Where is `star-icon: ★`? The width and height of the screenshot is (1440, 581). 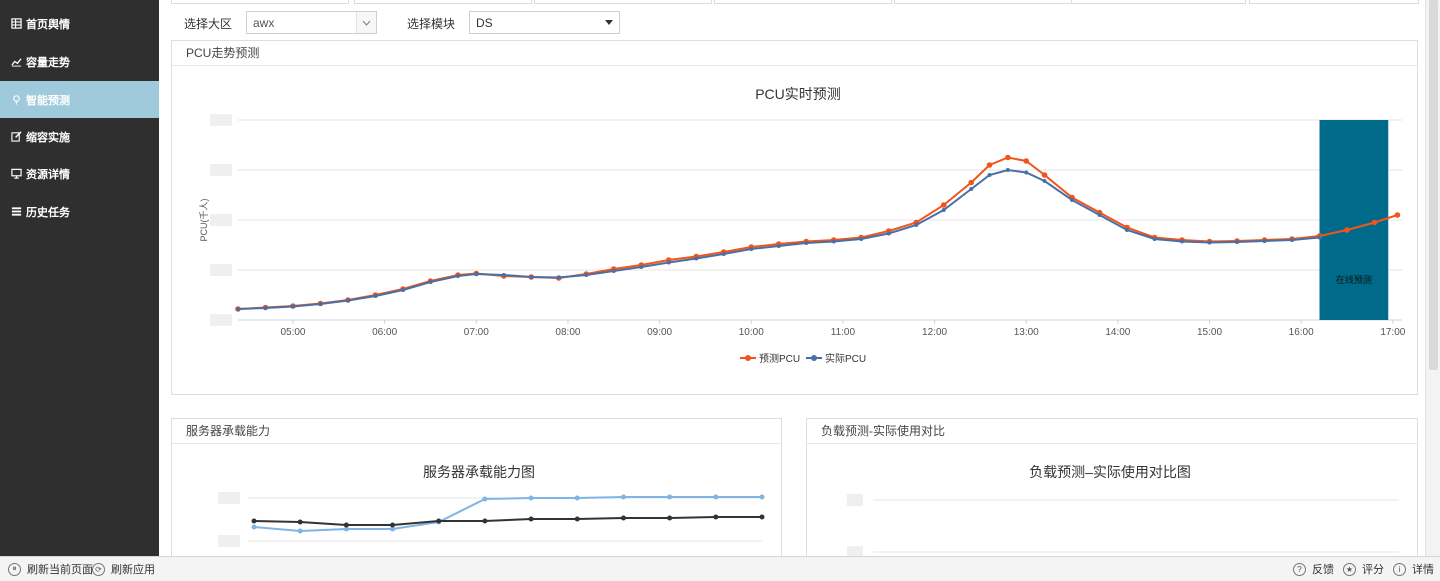
star-icon: ★ is located at coordinates (1349, 569).